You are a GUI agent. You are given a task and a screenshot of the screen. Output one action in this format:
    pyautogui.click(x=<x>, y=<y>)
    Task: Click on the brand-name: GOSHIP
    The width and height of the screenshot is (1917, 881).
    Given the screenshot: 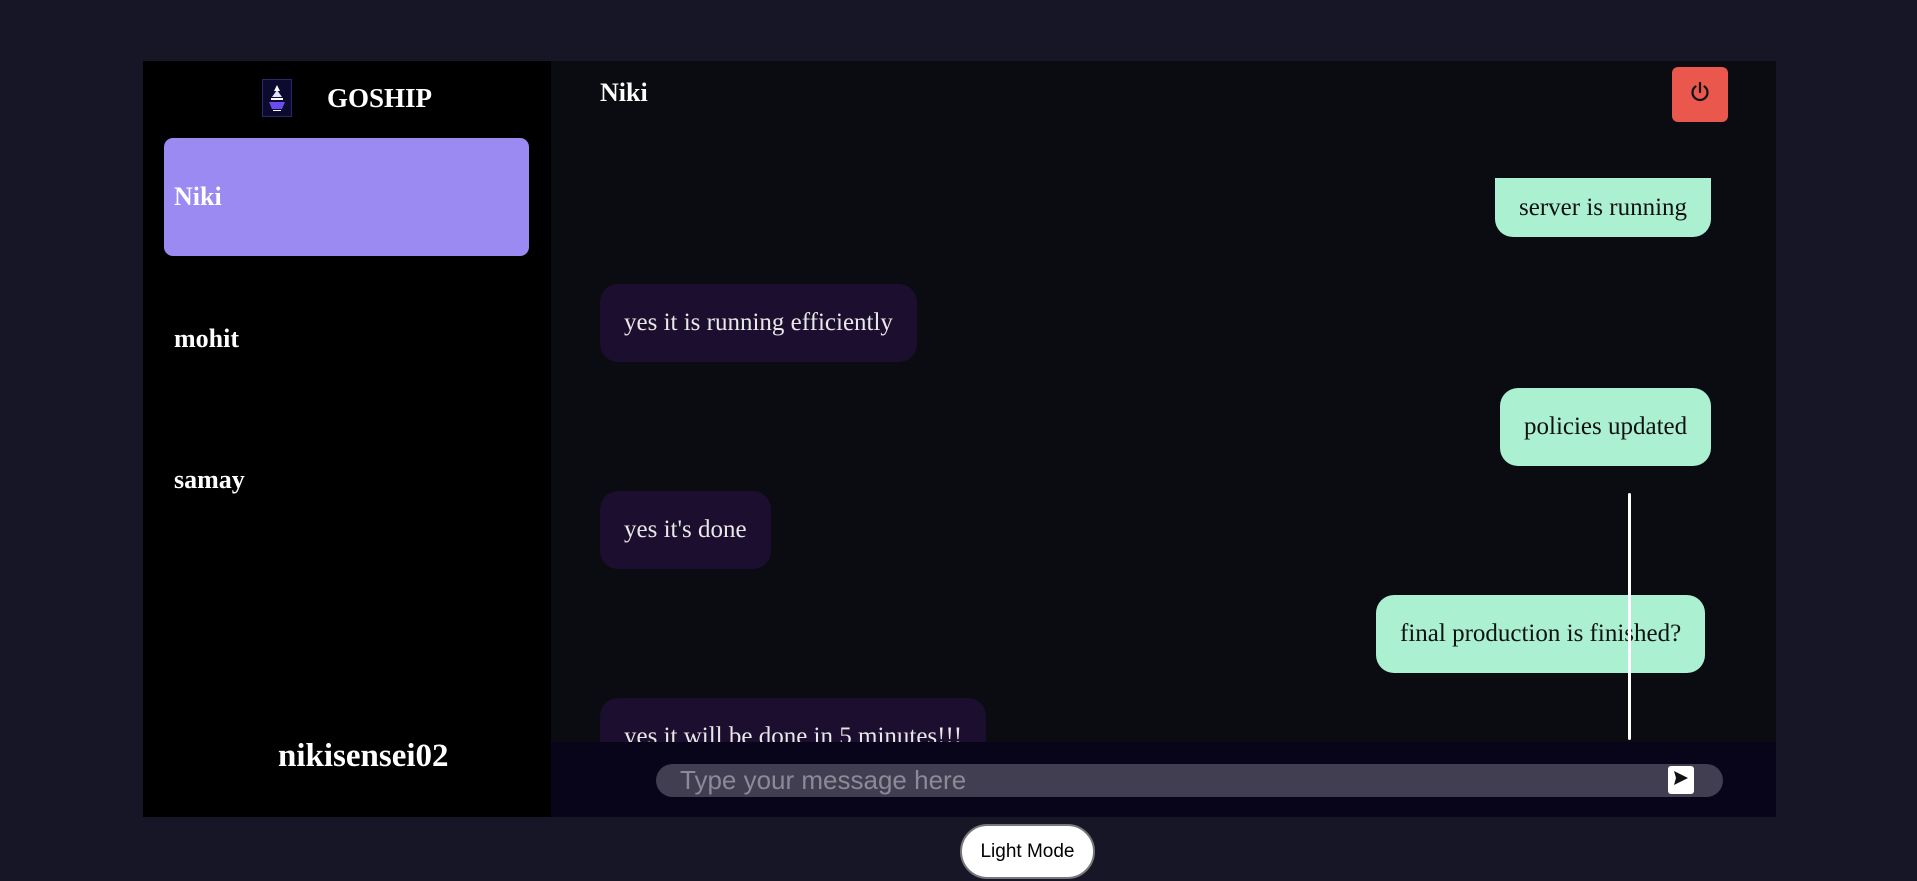 What is the action you would take?
    pyautogui.click(x=379, y=97)
    